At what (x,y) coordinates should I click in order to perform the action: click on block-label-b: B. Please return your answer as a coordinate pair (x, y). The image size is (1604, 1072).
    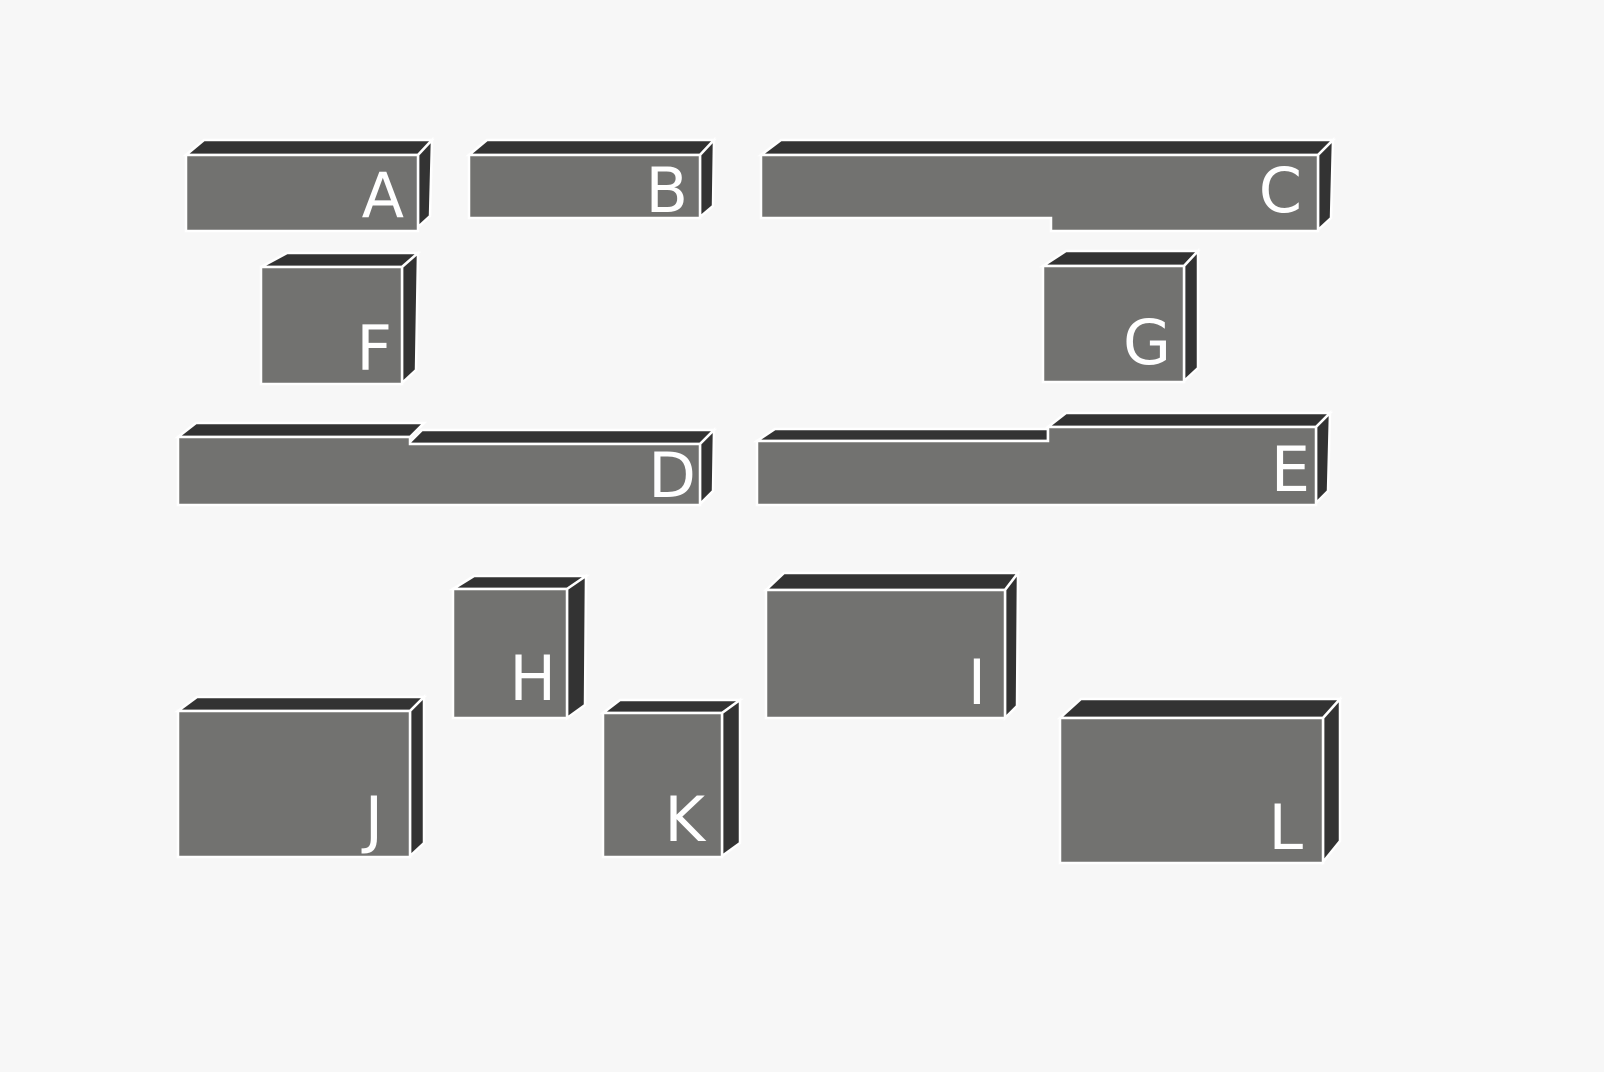
    Looking at the image, I should click on (666, 190).